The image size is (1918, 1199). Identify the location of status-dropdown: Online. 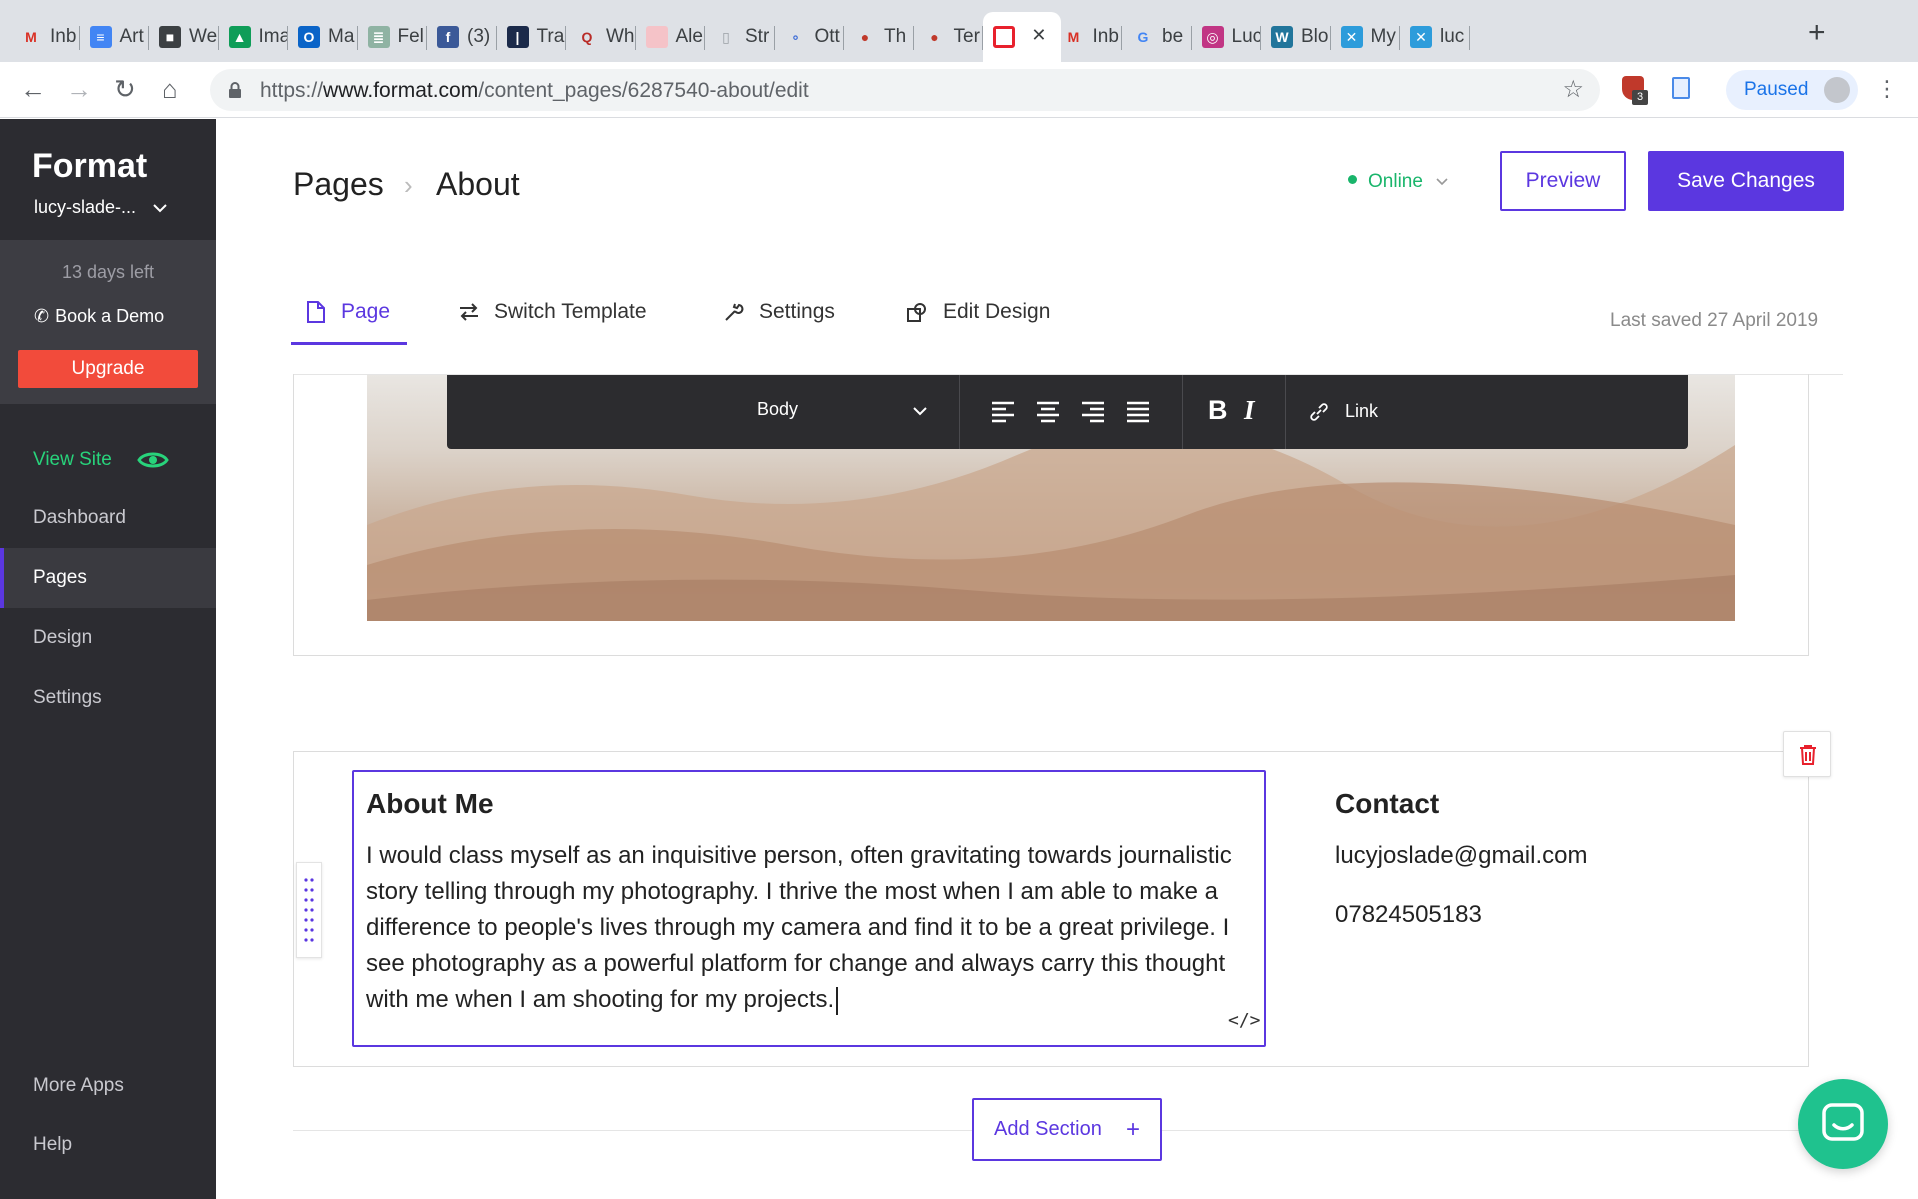
(1398, 182).